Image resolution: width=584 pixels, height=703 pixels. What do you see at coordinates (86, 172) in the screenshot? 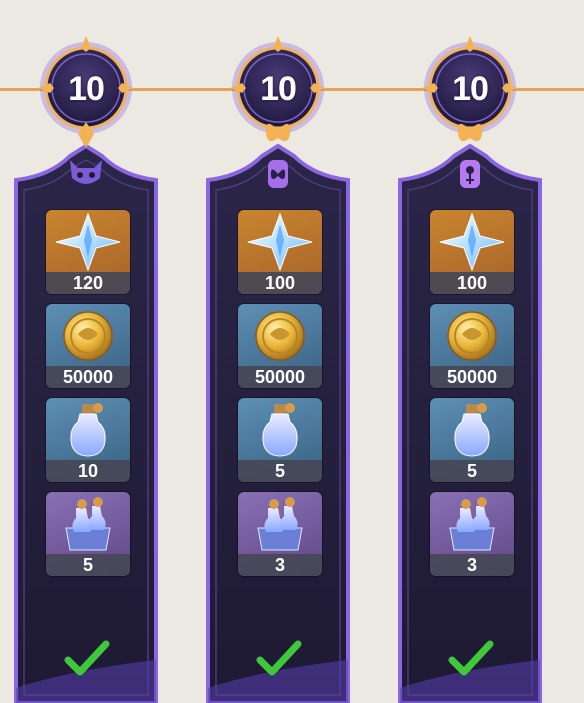
I see `cat-mask-icon` at bounding box center [86, 172].